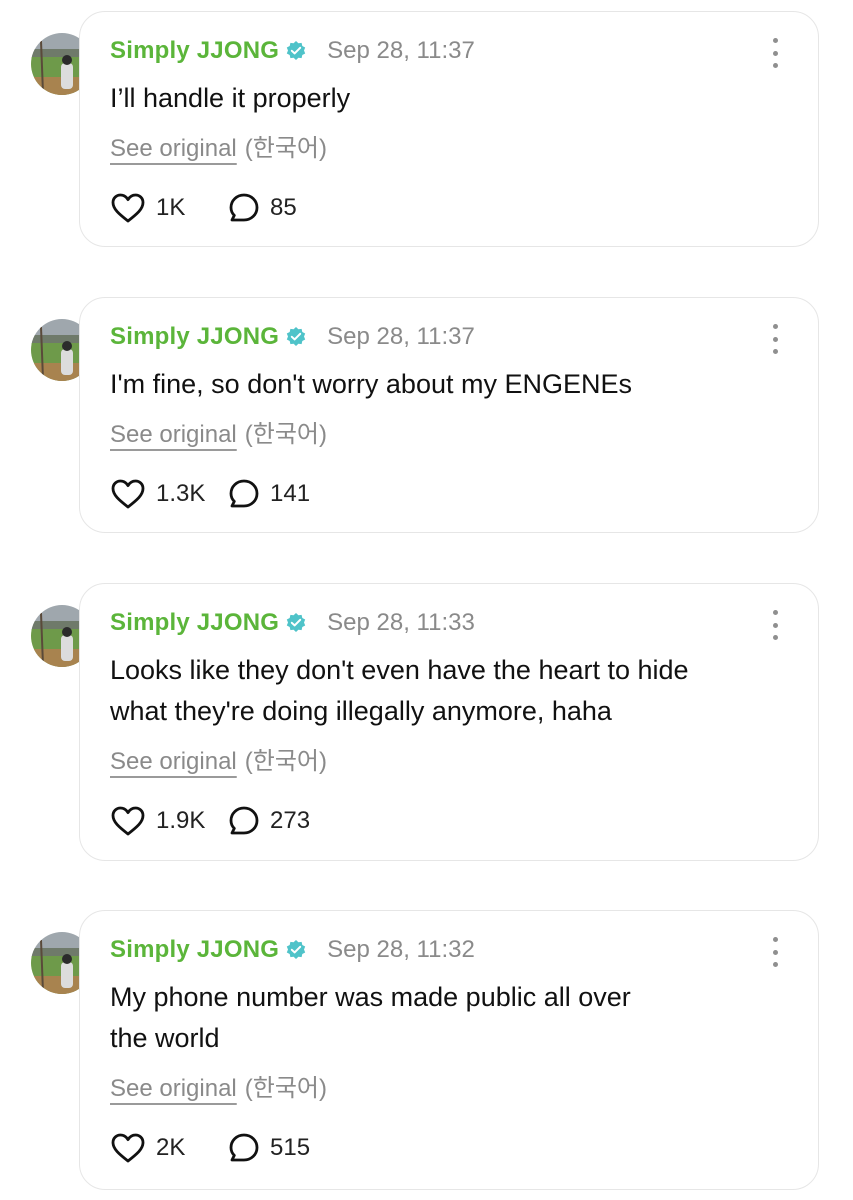 This screenshot has width=853, height=1200. What do you see at coordinates (290, 820) in the screenshot?
I see `reply-count: 273` at bounding box center [290, 820].